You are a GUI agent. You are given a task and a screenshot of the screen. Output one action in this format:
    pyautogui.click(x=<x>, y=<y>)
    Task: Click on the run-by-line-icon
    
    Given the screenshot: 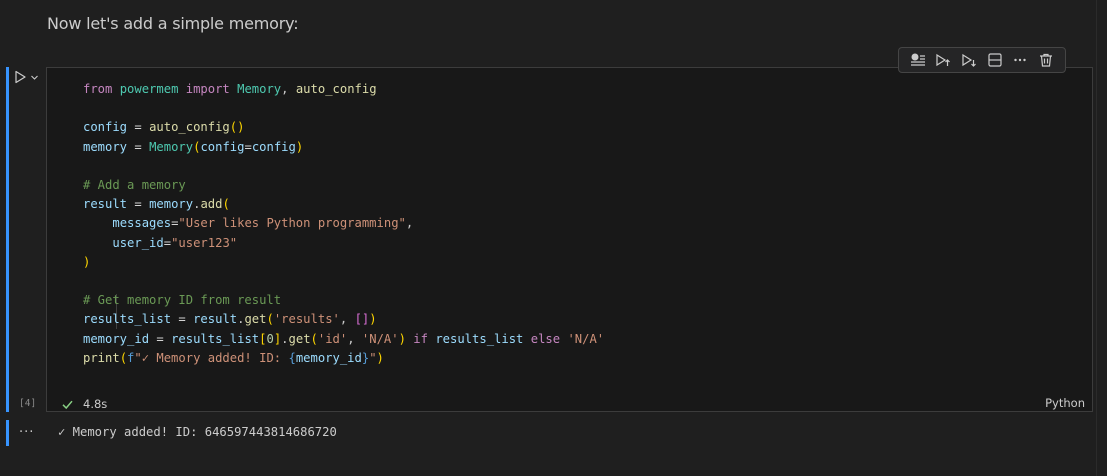 What is the action you would take?
    pyautogui.click(x=917, y=59)
    